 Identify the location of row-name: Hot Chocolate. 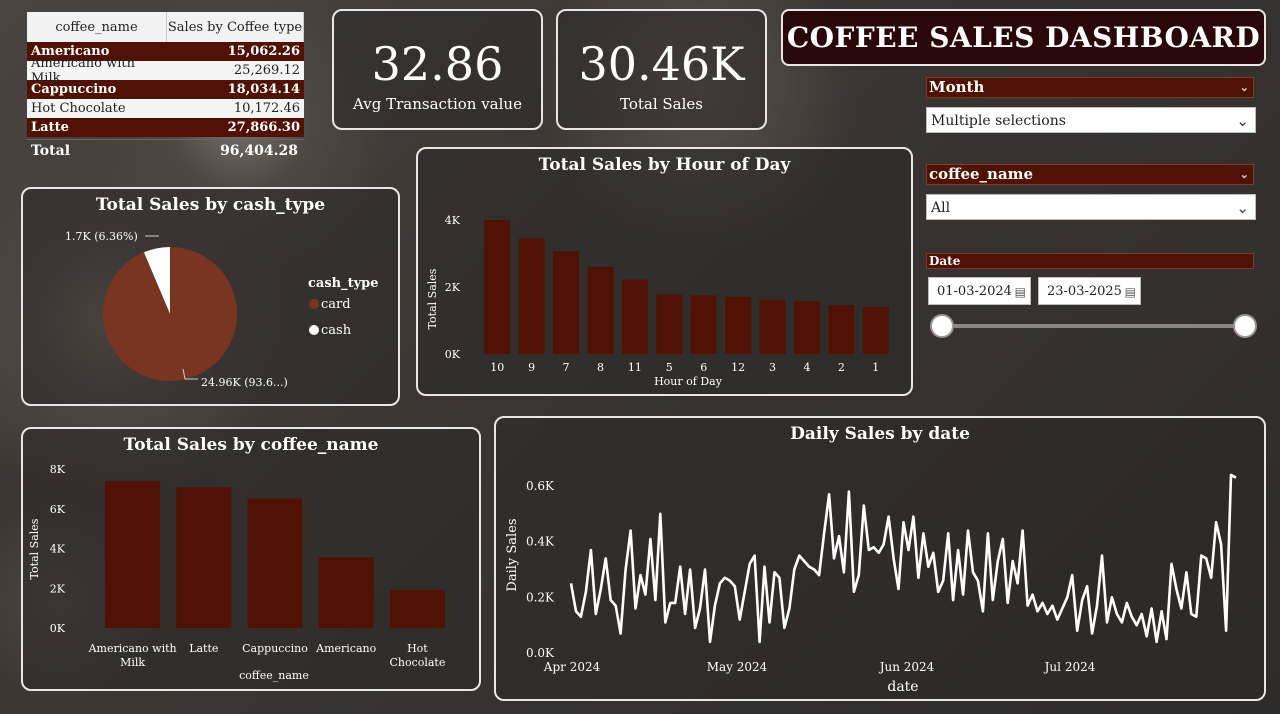
(78, 108).